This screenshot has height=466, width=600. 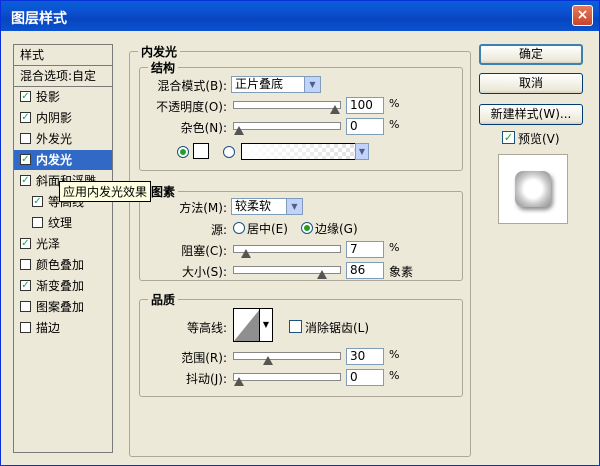 I want to click on anti-alias-label: 消除锯齿(L), so click(x=337, y=328).